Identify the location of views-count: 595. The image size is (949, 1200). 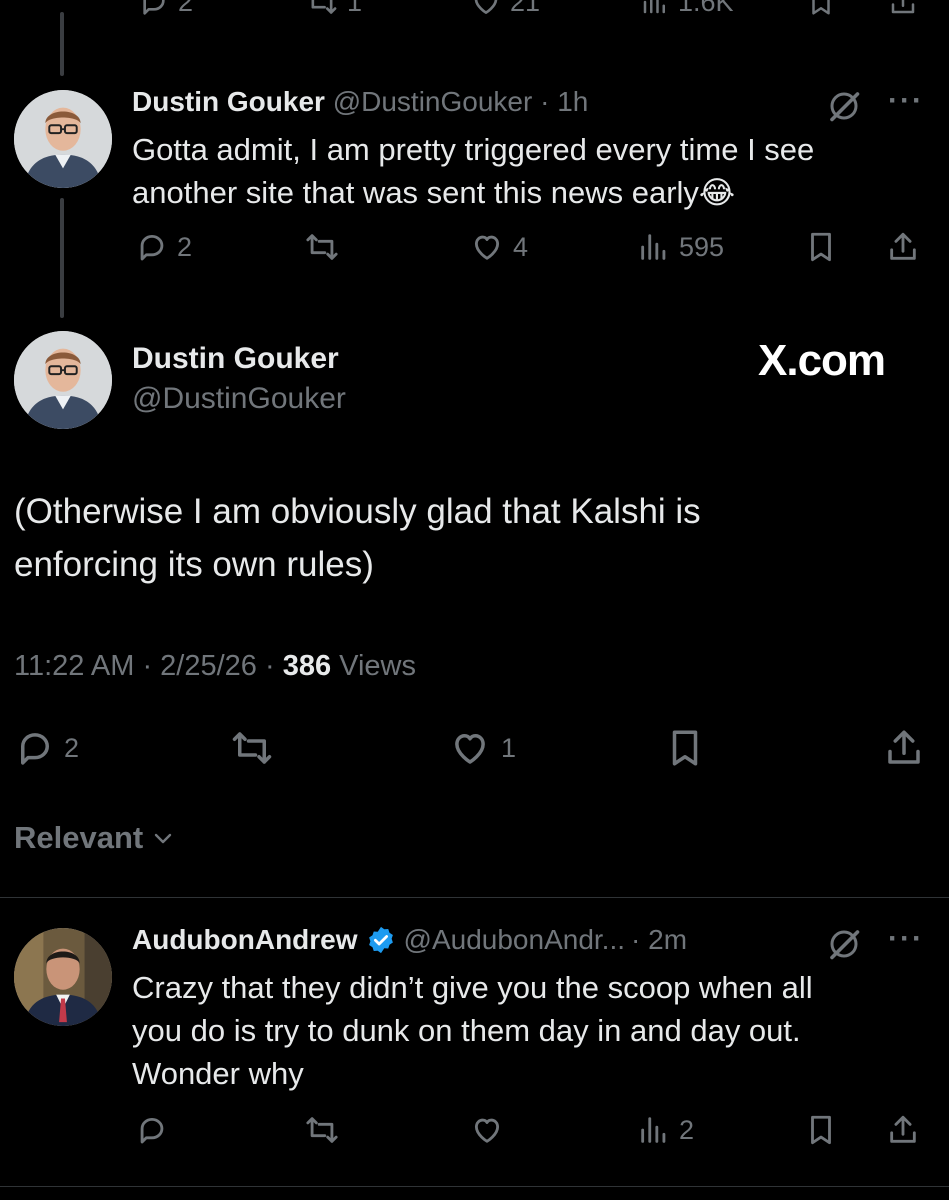
(702, 246).